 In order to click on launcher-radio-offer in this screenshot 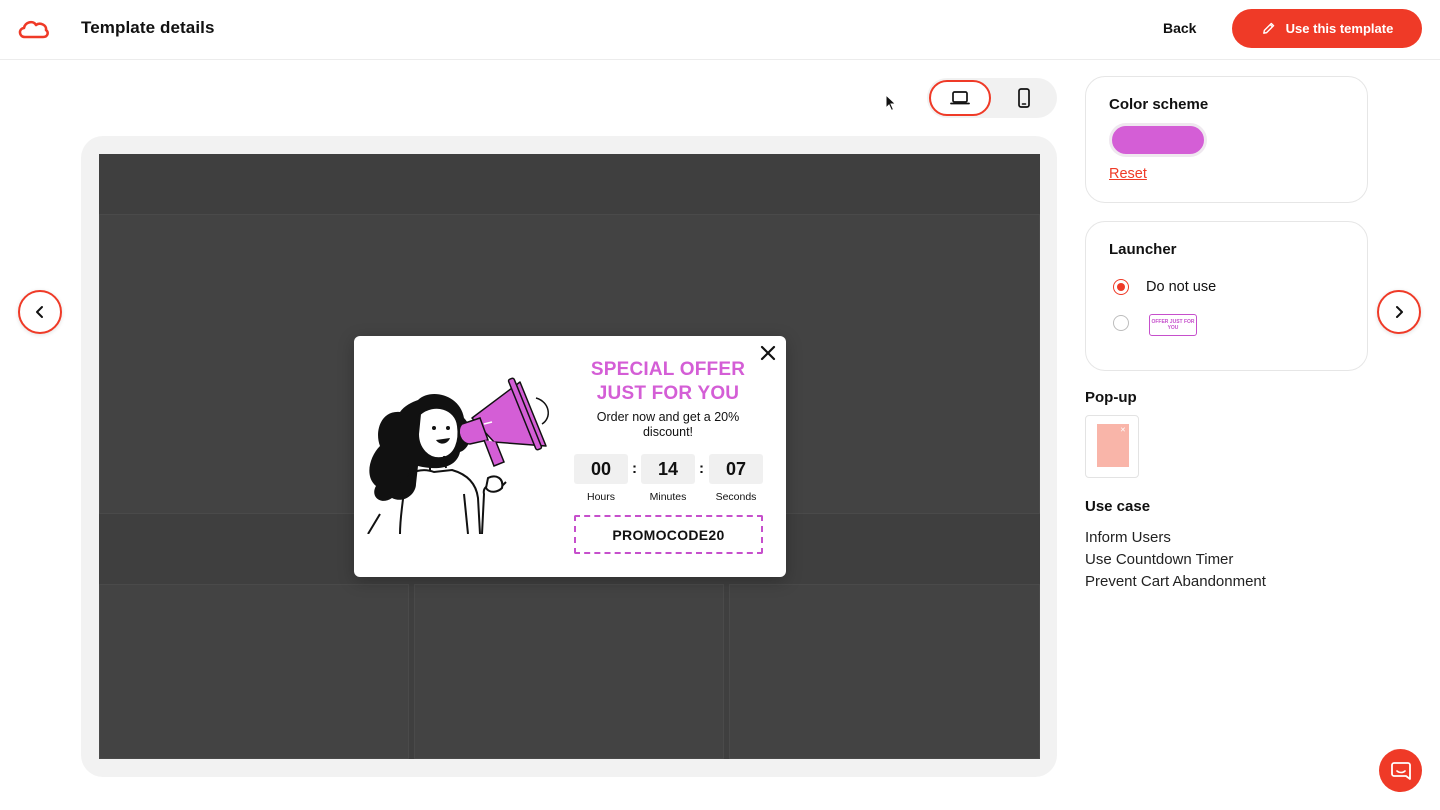, I will do `click(1121, 323)`.